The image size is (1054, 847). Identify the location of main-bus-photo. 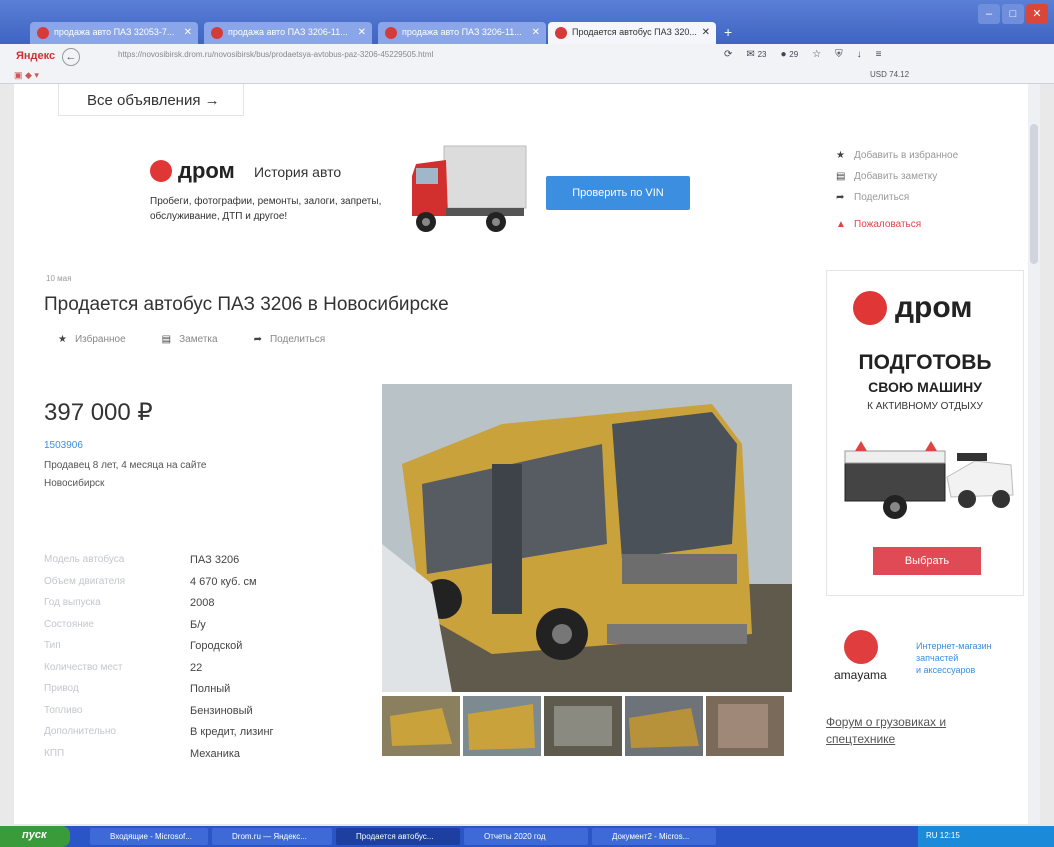
(587, 538).